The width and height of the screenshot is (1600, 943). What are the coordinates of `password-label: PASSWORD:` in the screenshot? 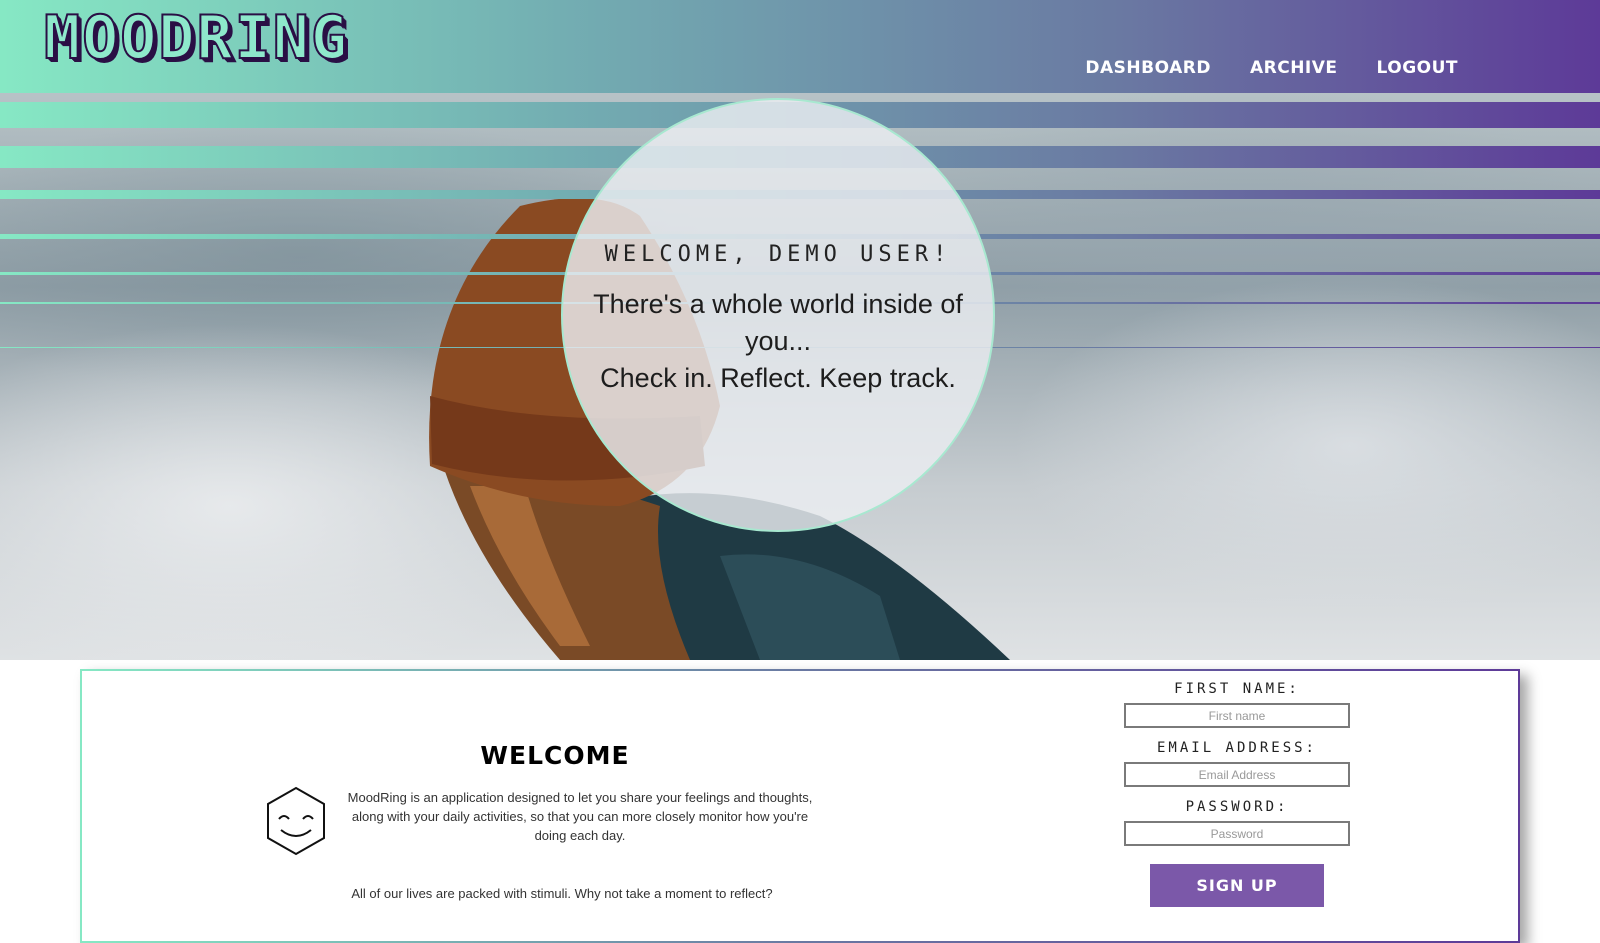 It's located at (1237, 807).